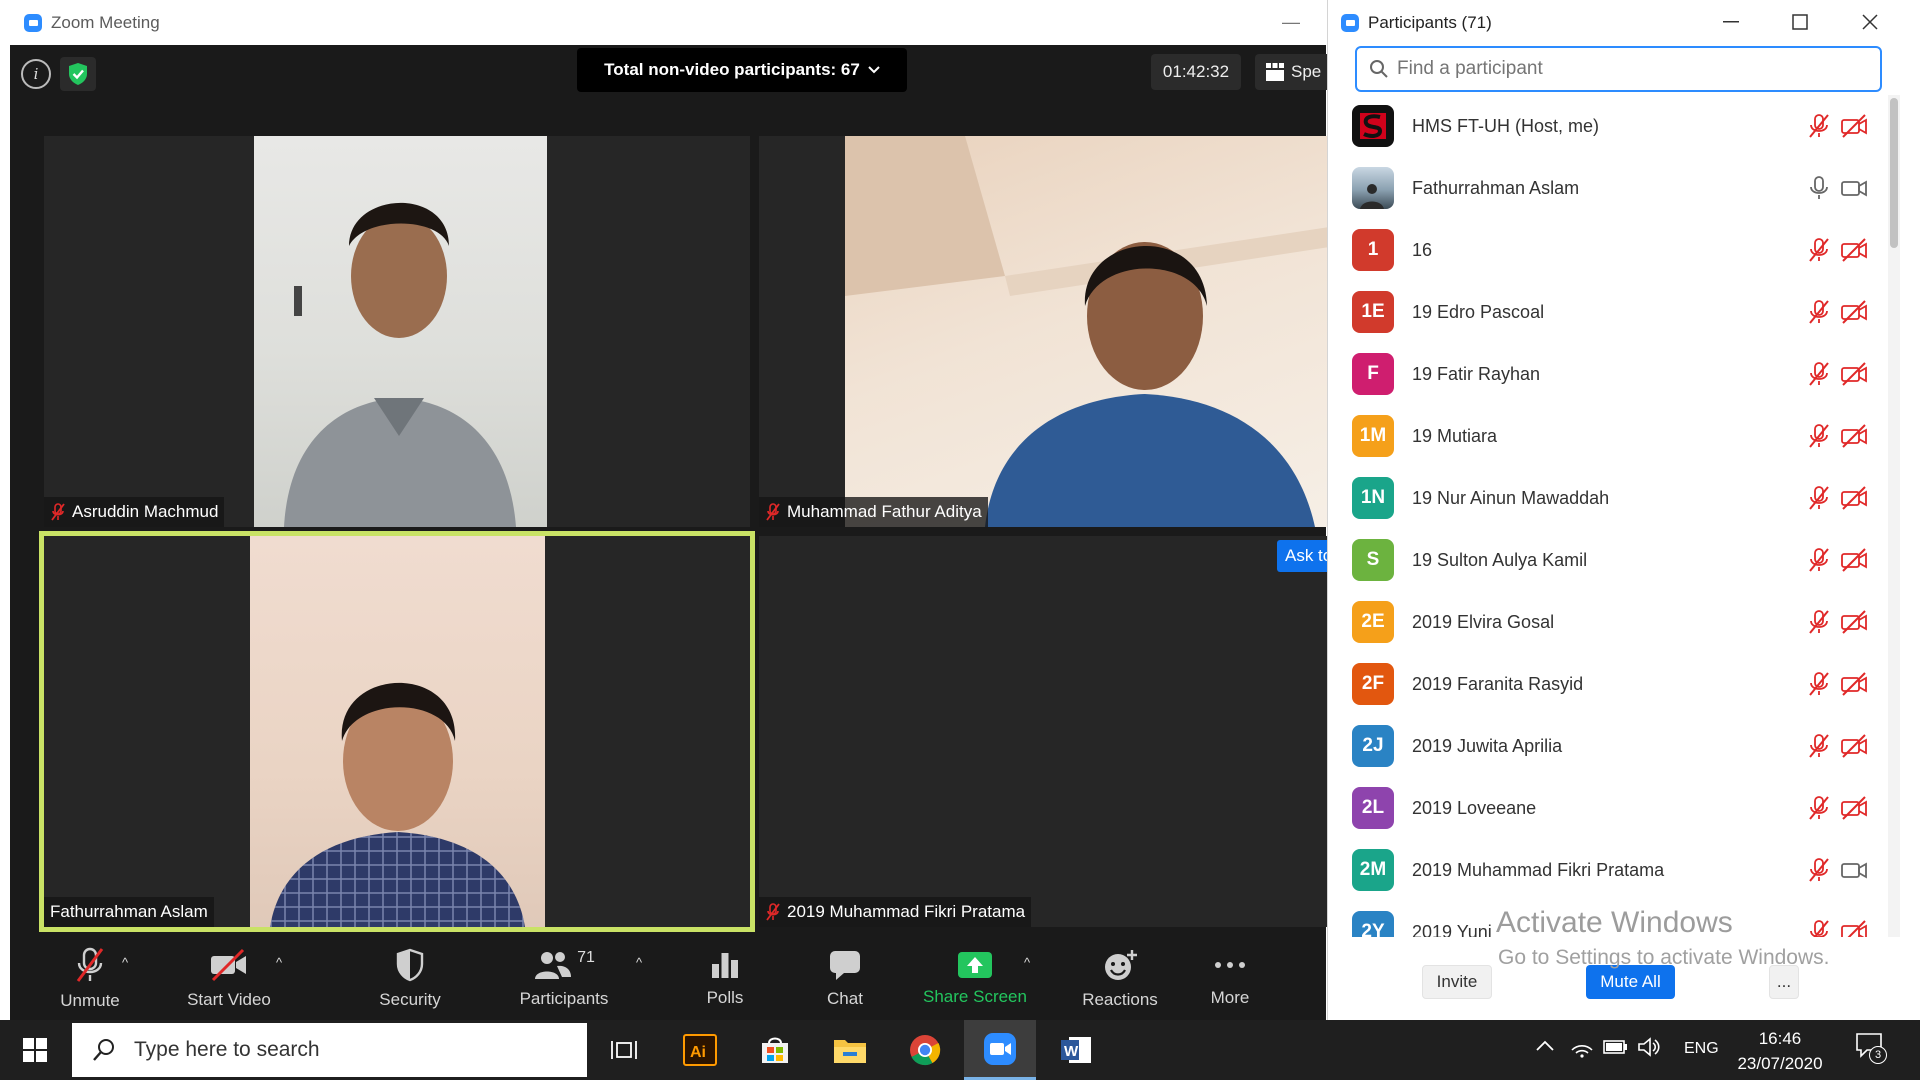 The height and width of the screenshot is (1080, 1920). What do you see at coordinates (1608, 919) in the screenshot?
I see `participant-row: 2Y 2019 Yuni` at bounding box center [1608, 919].